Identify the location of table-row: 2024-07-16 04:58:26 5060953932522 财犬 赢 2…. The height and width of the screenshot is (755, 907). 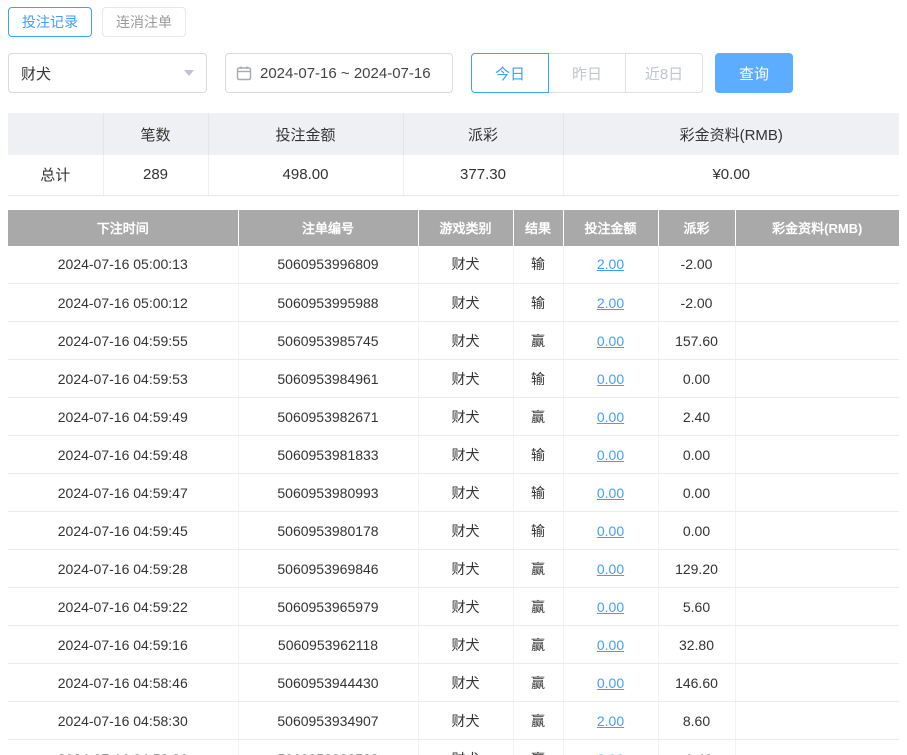
(453, 747).